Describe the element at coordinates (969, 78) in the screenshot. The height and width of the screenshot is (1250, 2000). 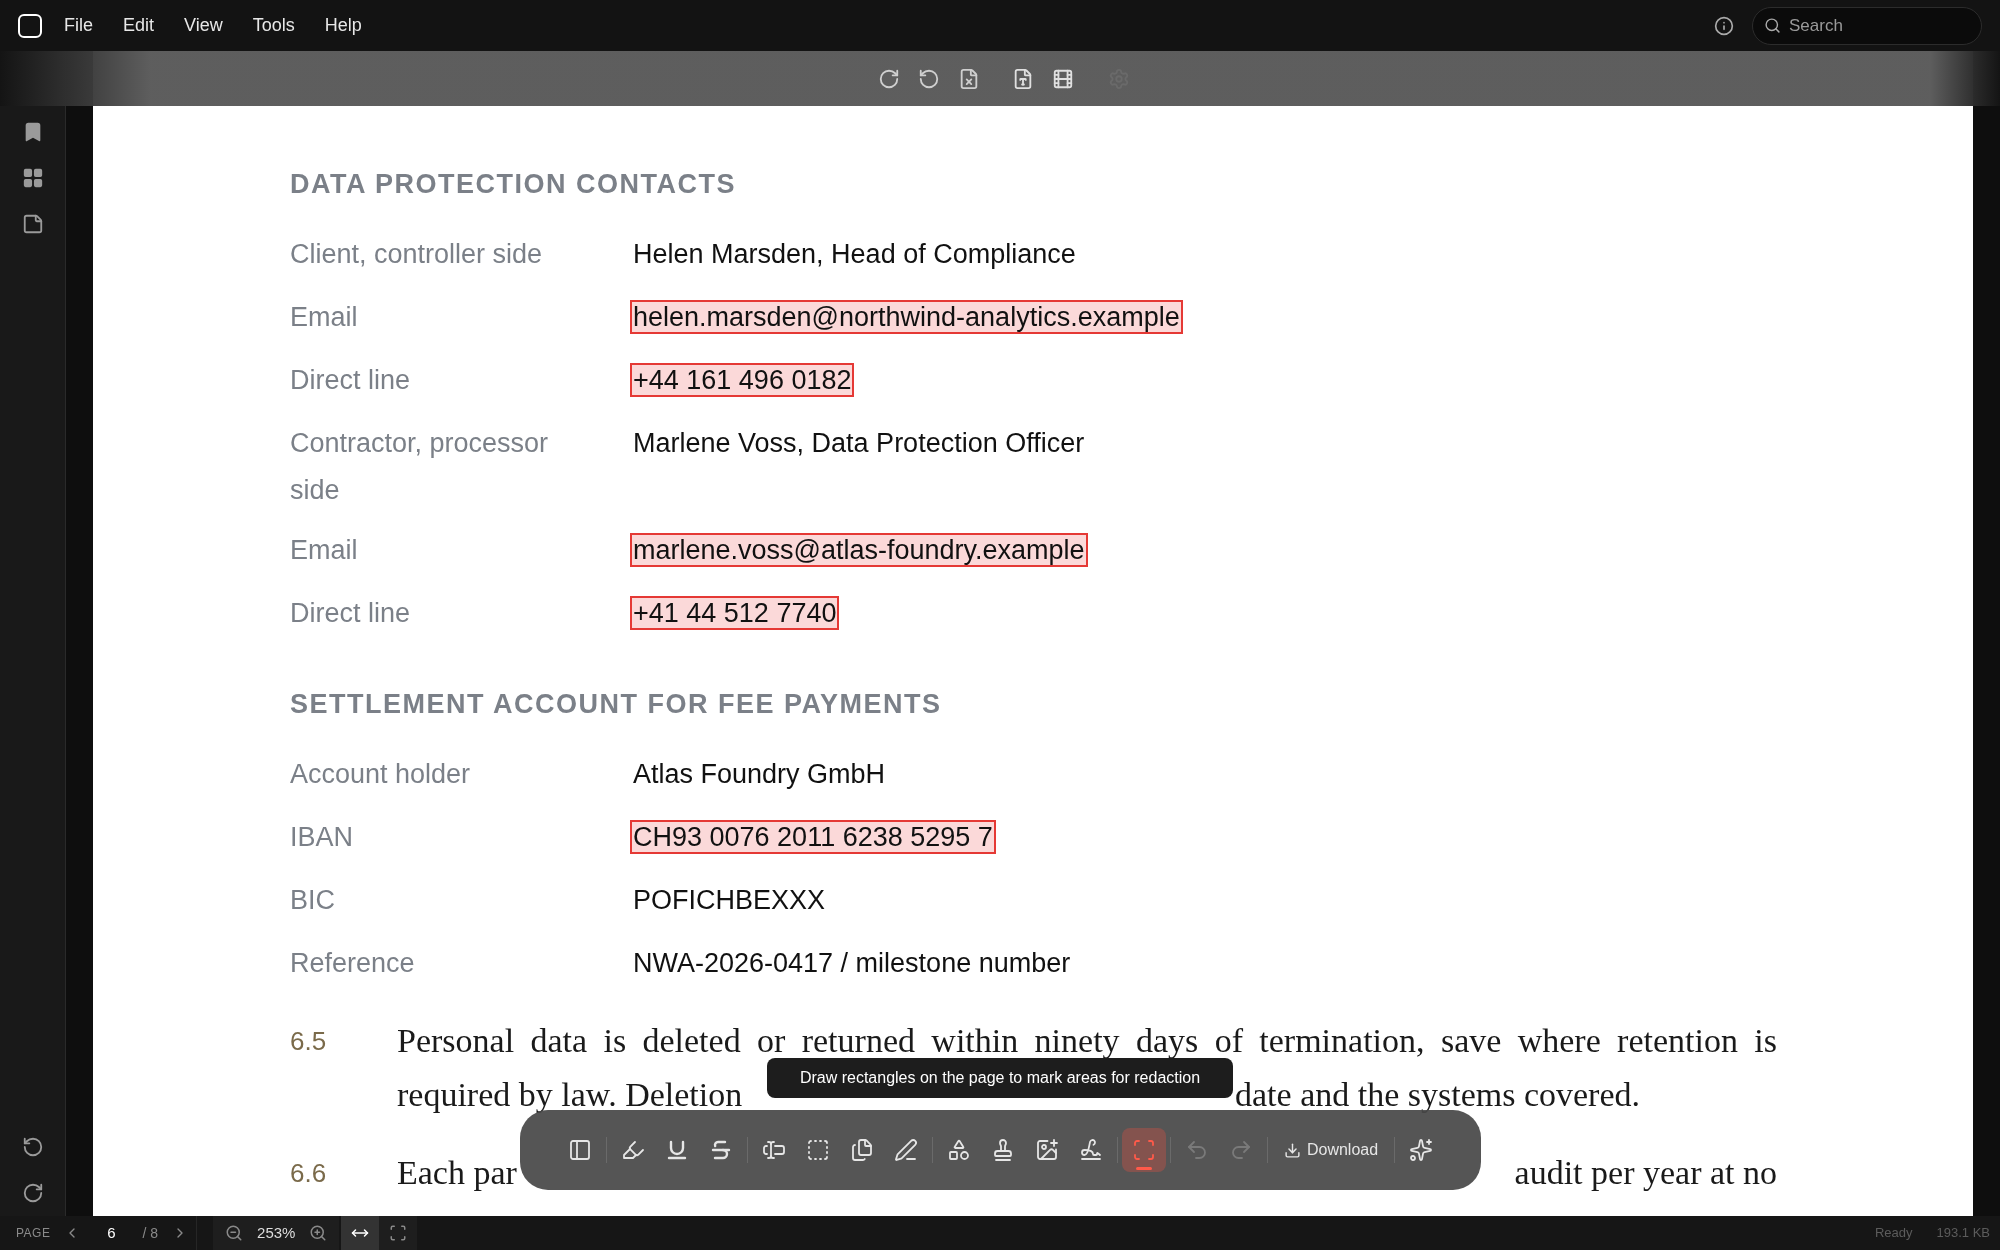
I see `document-x-icon` at that location.